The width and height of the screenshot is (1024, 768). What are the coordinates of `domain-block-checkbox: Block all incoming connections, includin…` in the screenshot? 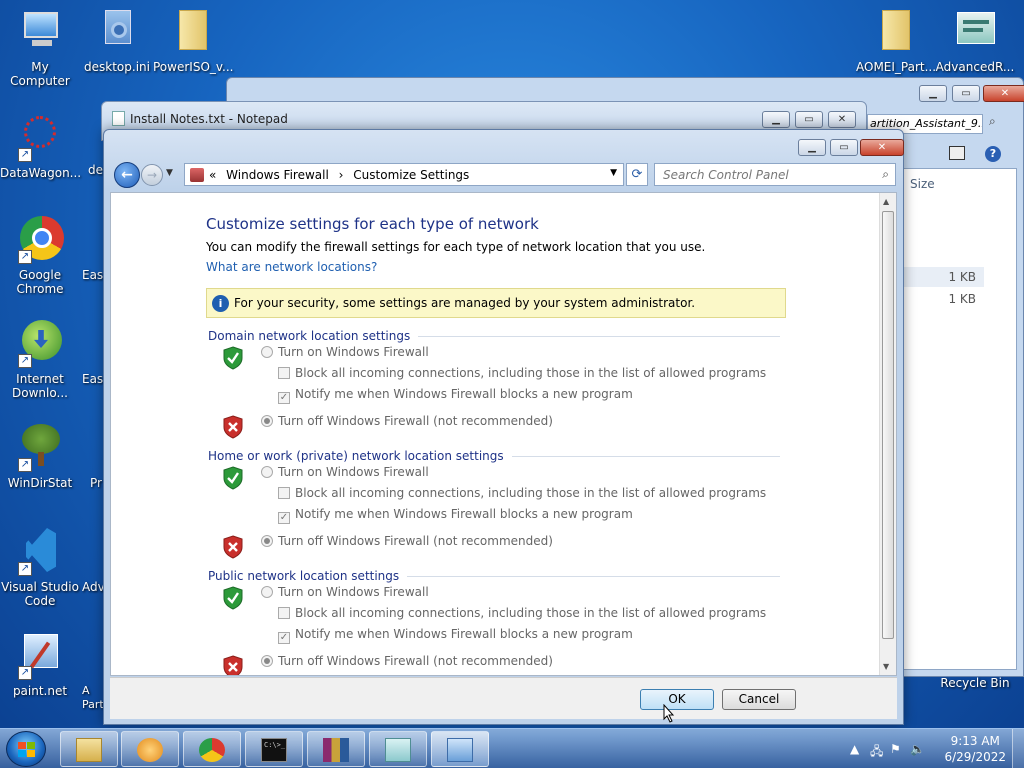 It's located at (522, 373).